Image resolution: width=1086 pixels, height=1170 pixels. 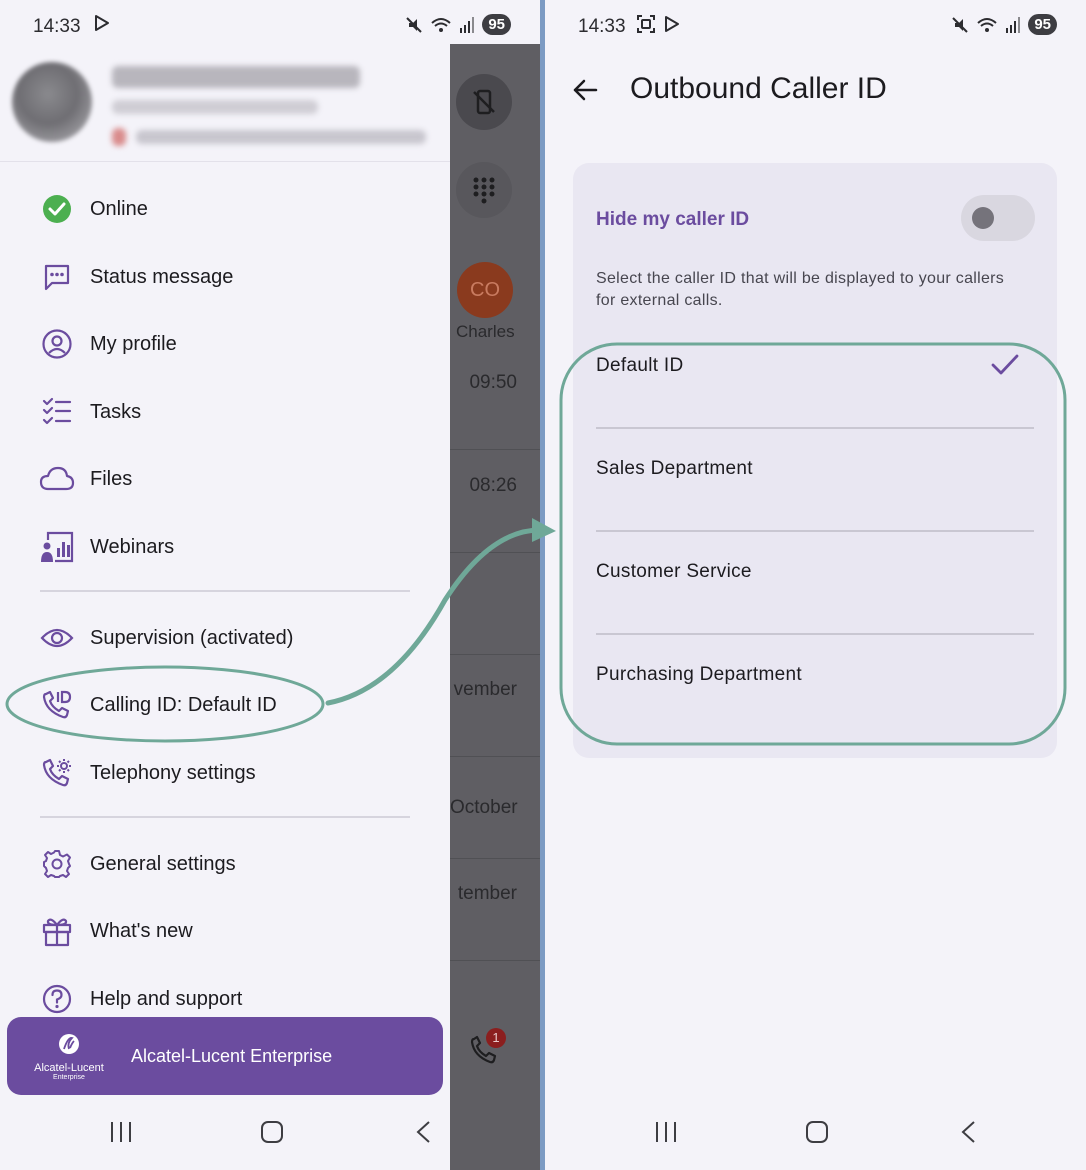 I want to click on brand-name: Alcatel-Lucent Enterprise, so click(x=232, y=1056).